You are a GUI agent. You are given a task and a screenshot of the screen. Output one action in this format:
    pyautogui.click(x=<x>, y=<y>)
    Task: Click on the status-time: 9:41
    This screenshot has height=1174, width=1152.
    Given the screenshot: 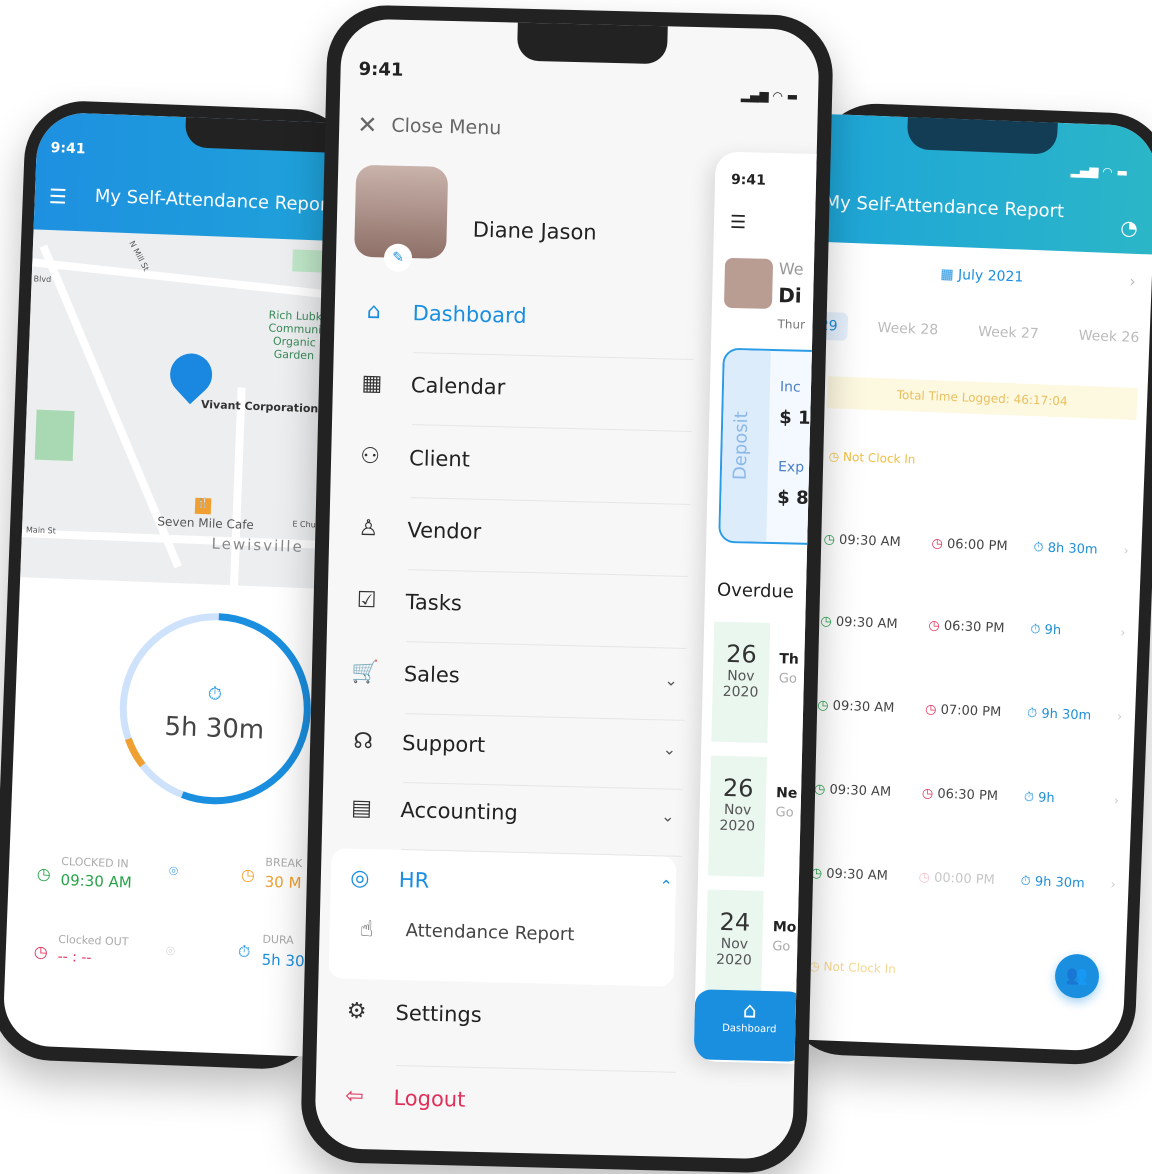 What is the action you would take?
    pyautogui.click(x=68, y=148)
    